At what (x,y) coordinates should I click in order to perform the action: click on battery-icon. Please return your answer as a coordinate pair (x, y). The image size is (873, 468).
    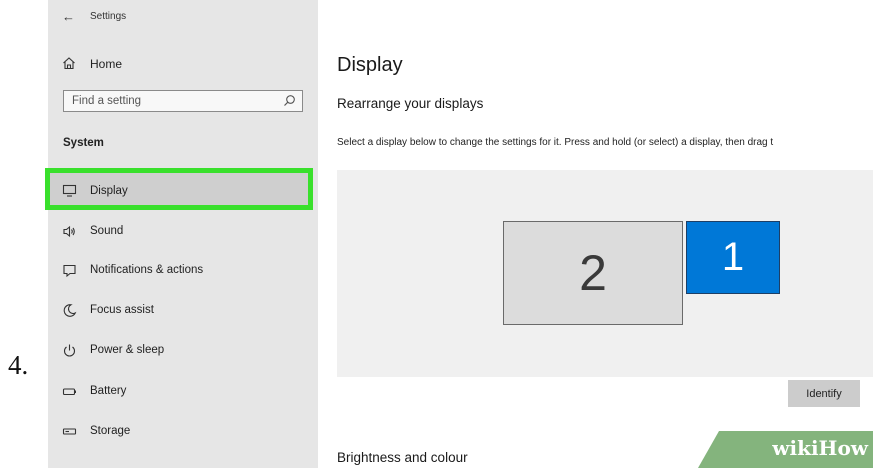
    Looking at the image, I should click on (69, 392).